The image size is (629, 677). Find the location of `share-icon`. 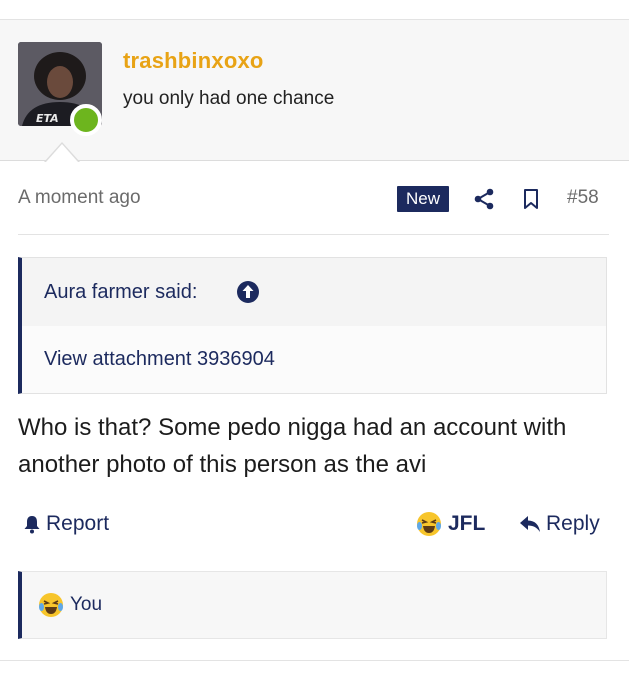

share-icon is located at coordinates (484, 199).